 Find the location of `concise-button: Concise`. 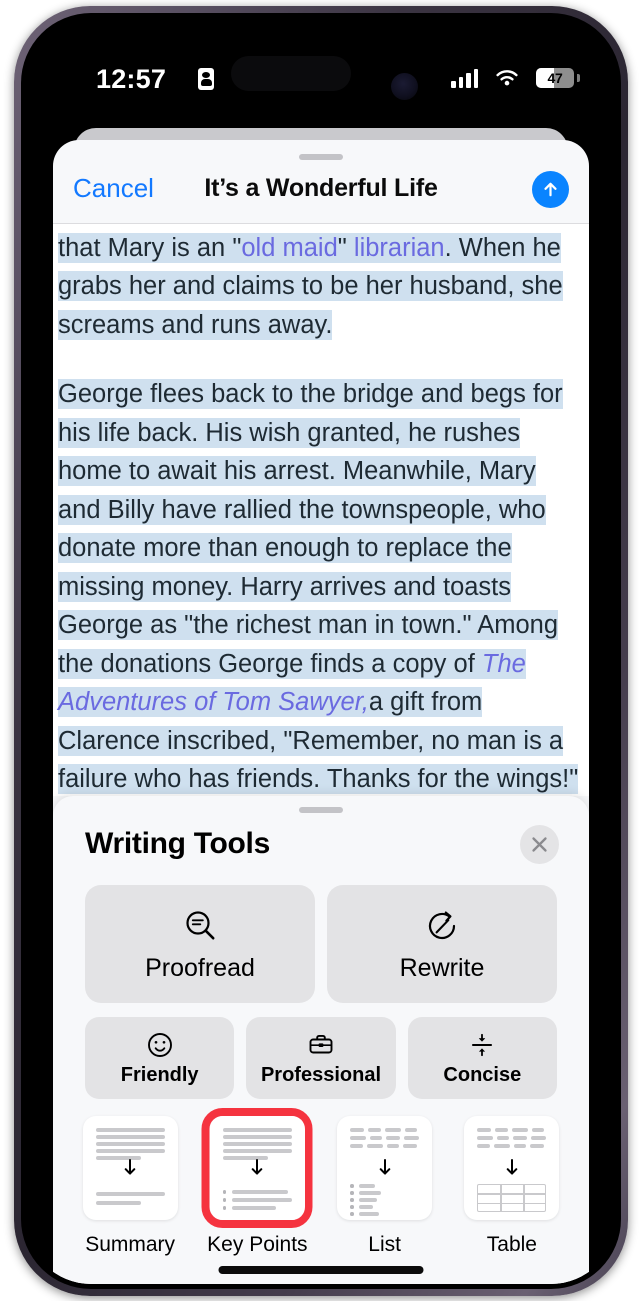

concise-button: Concise is located at coordinates (482, 1058).